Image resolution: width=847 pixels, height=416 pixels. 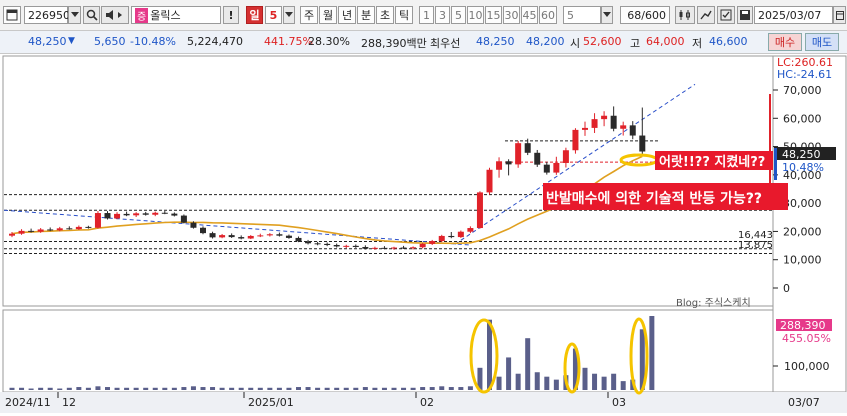 What do you see at coordinates (176, 15) in the screenshot?
I see `stock-name-field: 증 올릭스` at bounding box center [176, 15].